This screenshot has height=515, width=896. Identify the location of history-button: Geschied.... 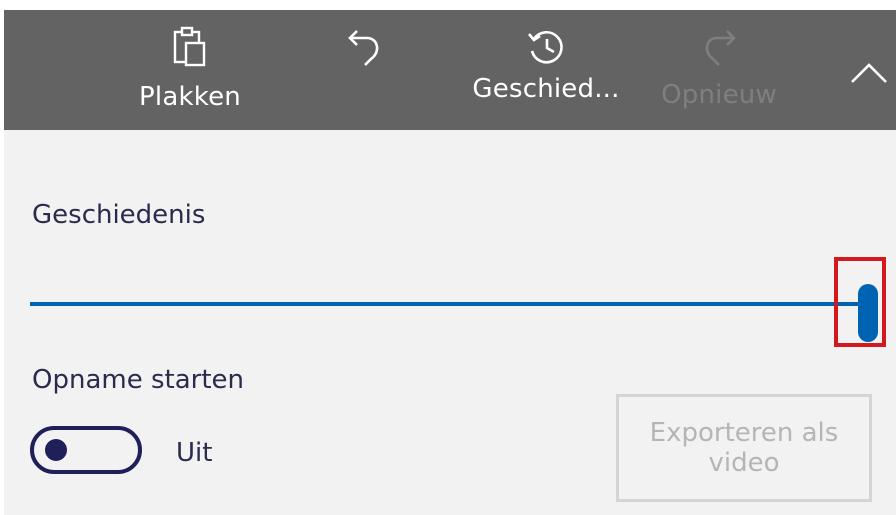
(546, 70).